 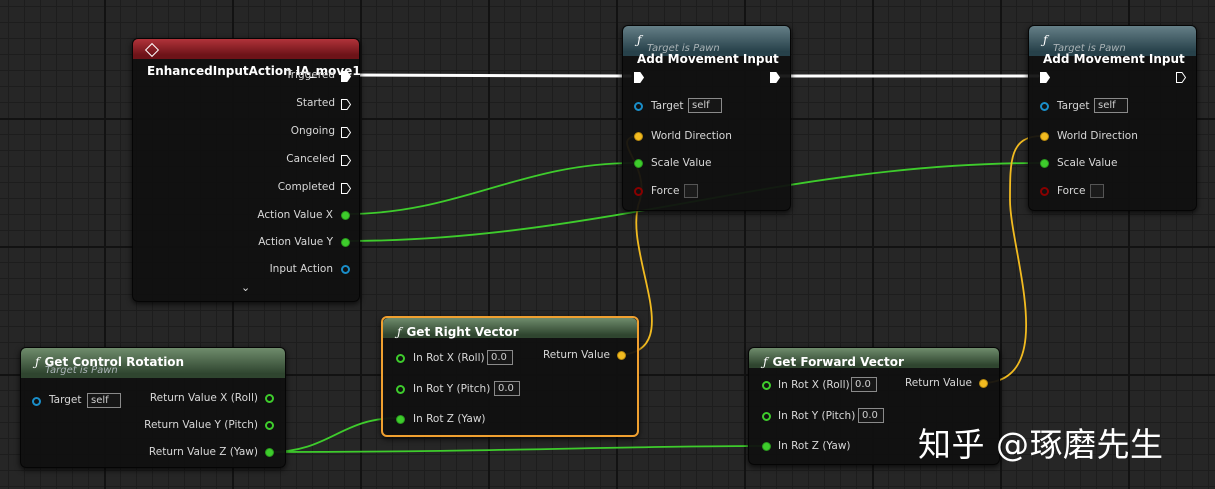 I want to click on right-in-z-pin, so click(x=400, y=419).